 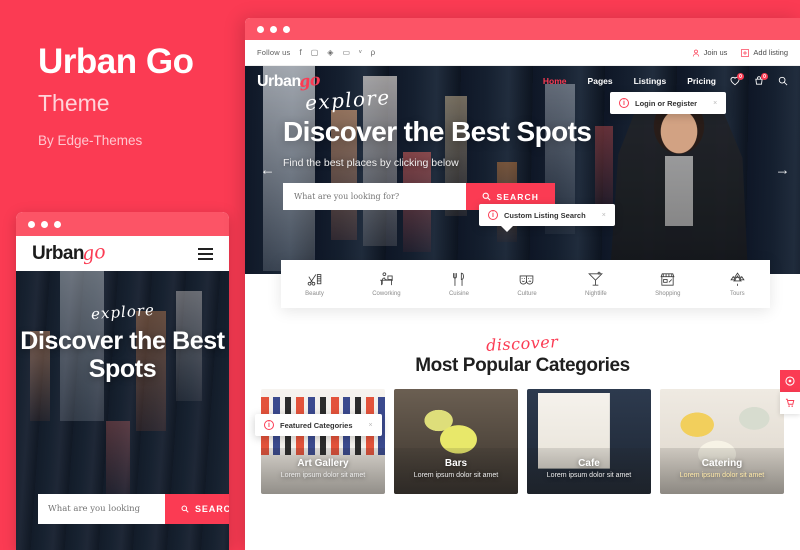 What do you see at coordinates (701, 81) in the screenshot?
I see `nav-item-pricing: Pricing` at bounding box center [701, 81].